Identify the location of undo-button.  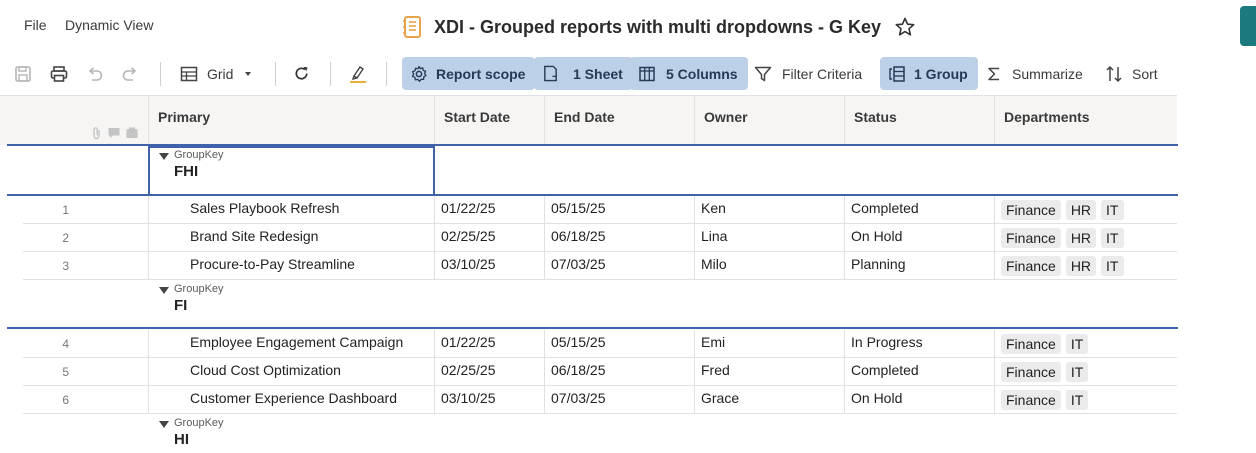
(95, 73).